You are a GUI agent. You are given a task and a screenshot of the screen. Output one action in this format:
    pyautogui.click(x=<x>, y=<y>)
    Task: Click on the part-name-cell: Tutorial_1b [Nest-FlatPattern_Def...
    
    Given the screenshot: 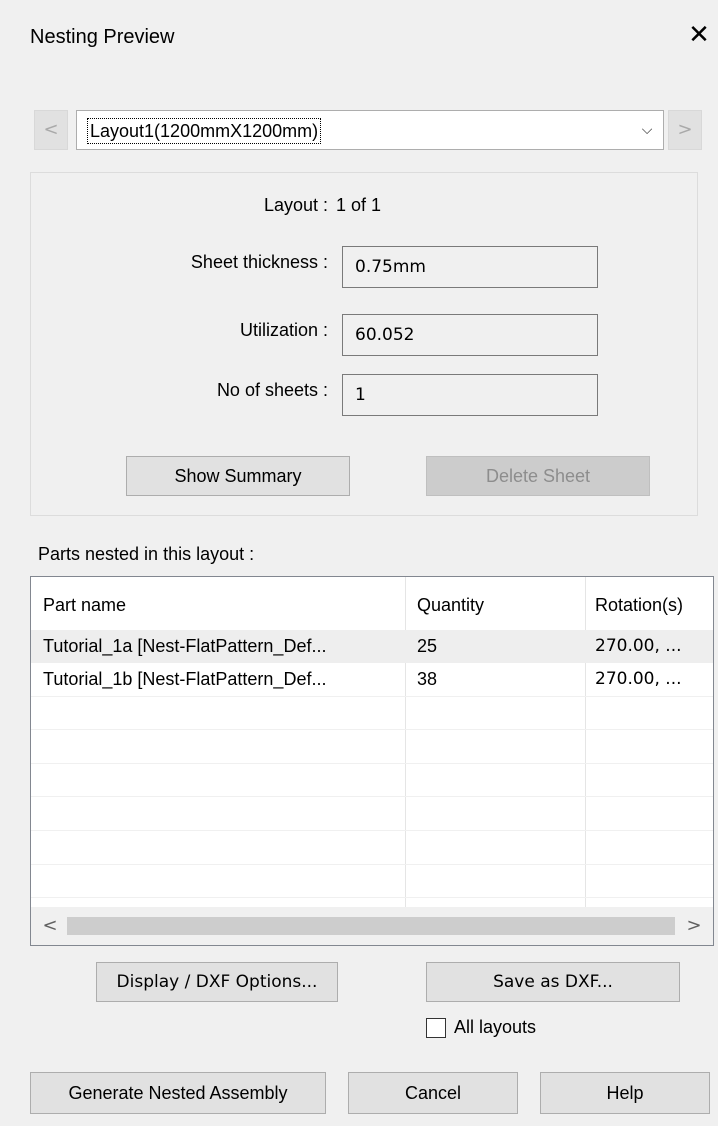 What is the action you would take?
    pyautogui.click(x=185, y=679)
    